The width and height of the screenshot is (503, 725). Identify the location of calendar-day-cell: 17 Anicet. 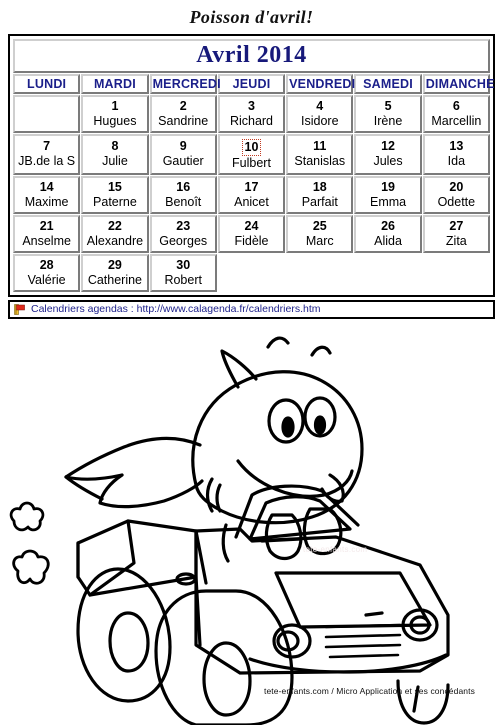
(251, 194).